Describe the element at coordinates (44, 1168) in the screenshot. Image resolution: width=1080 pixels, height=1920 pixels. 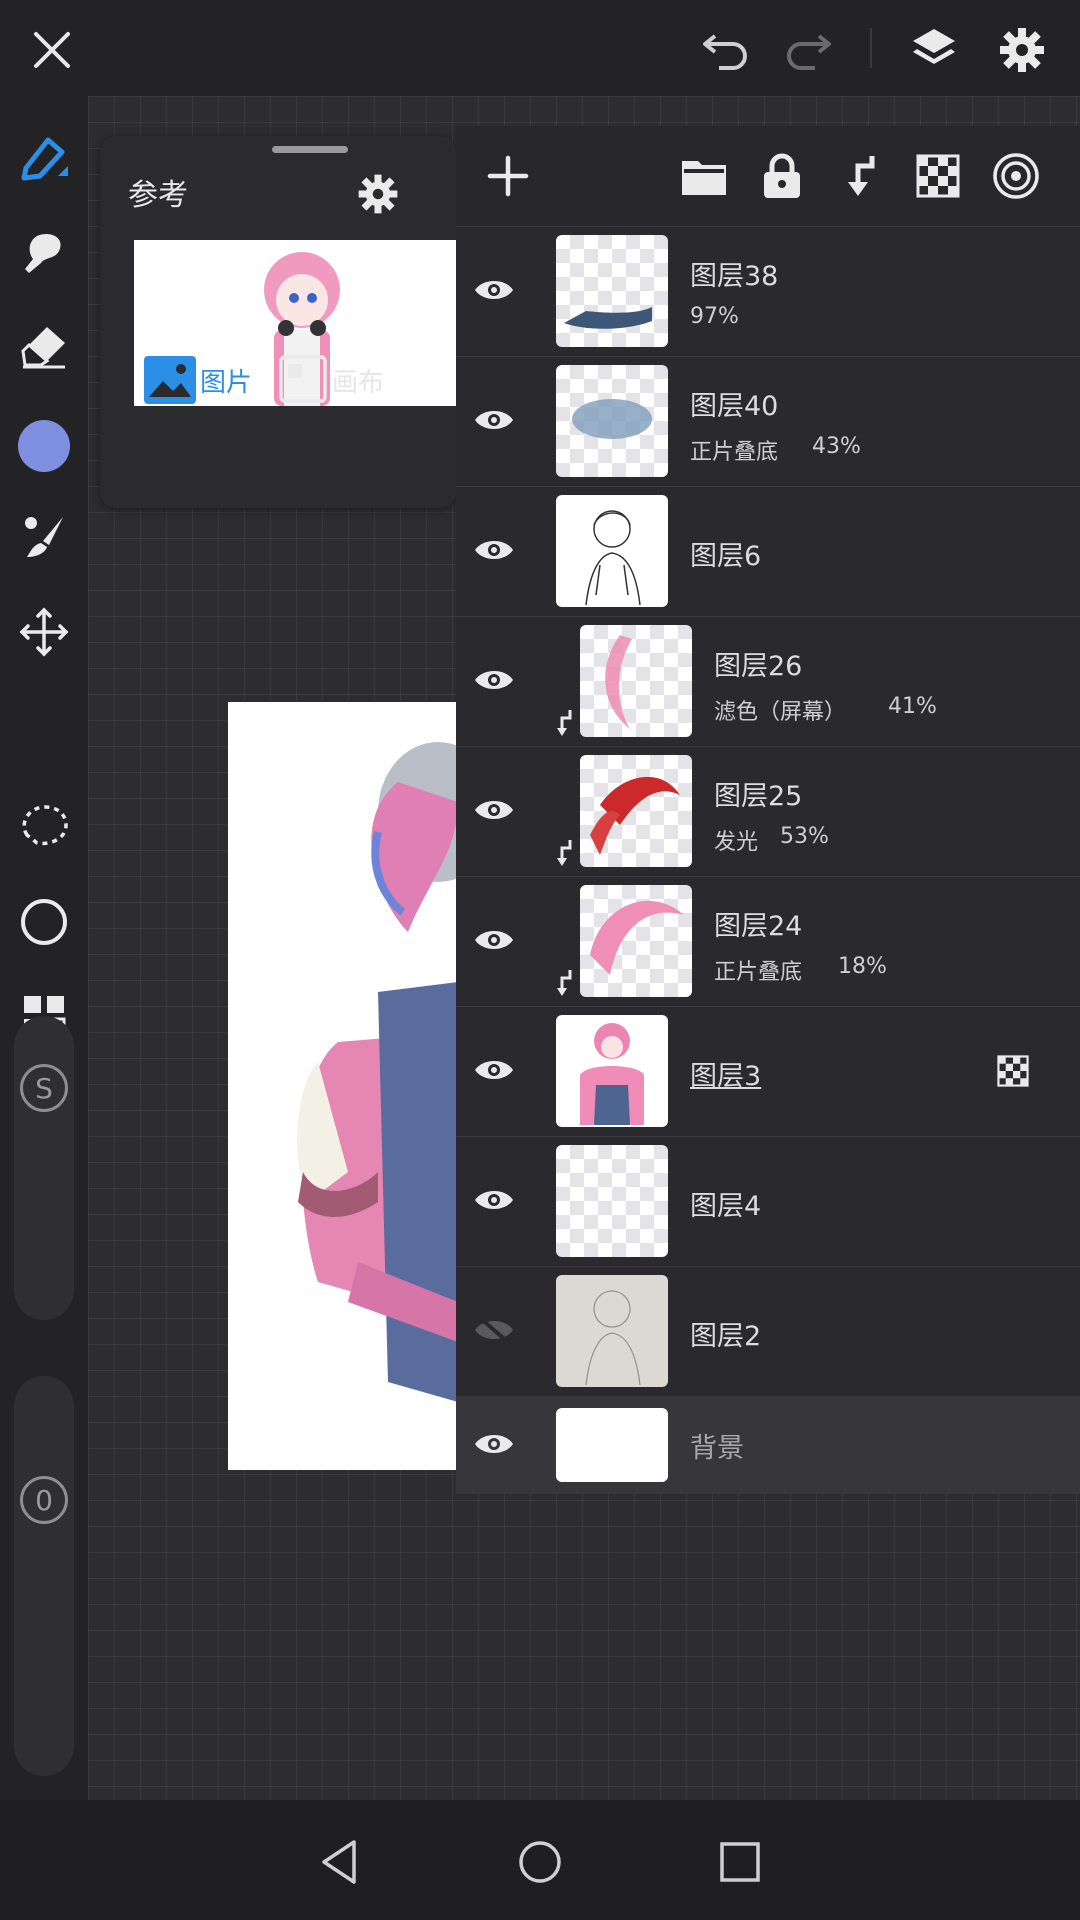
I see `brush-size-slider: S` at that location.